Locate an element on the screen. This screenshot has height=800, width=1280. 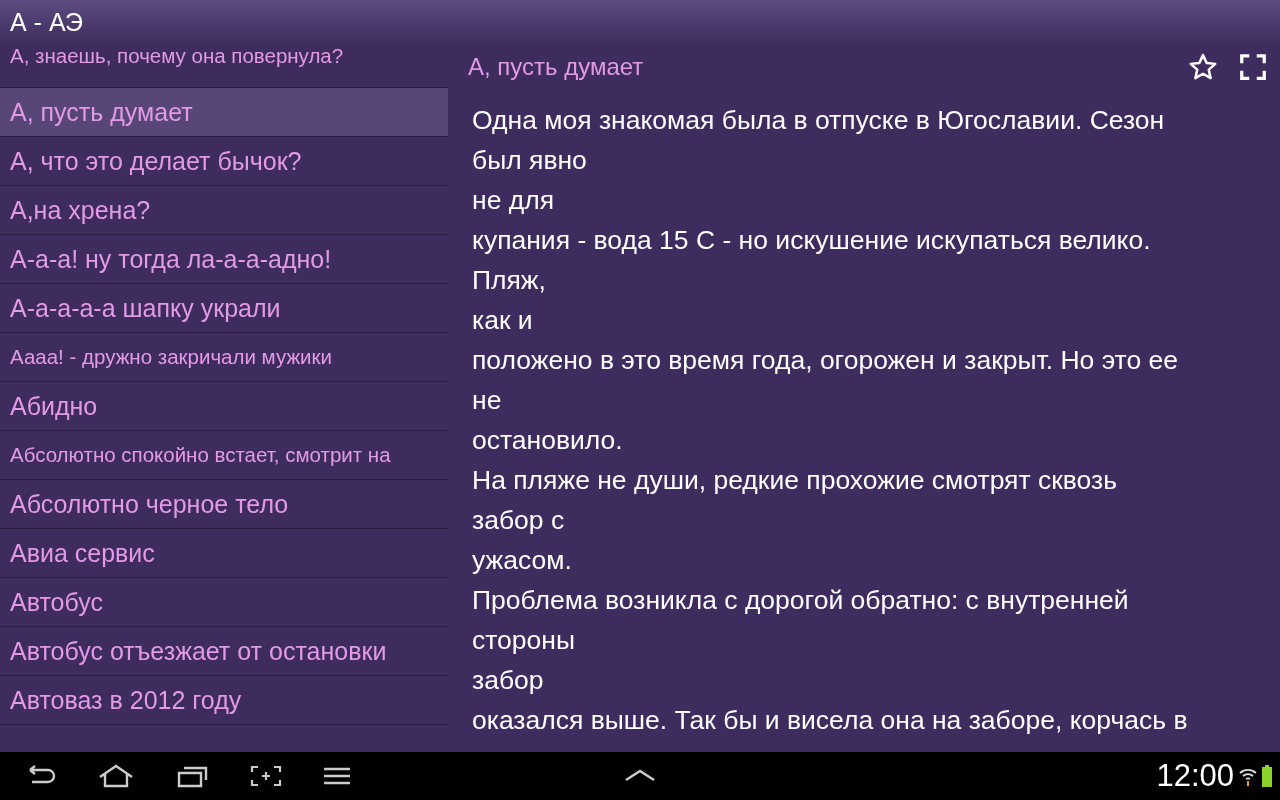
joke-text-line: остановило. is located at coordinates (548, 440).